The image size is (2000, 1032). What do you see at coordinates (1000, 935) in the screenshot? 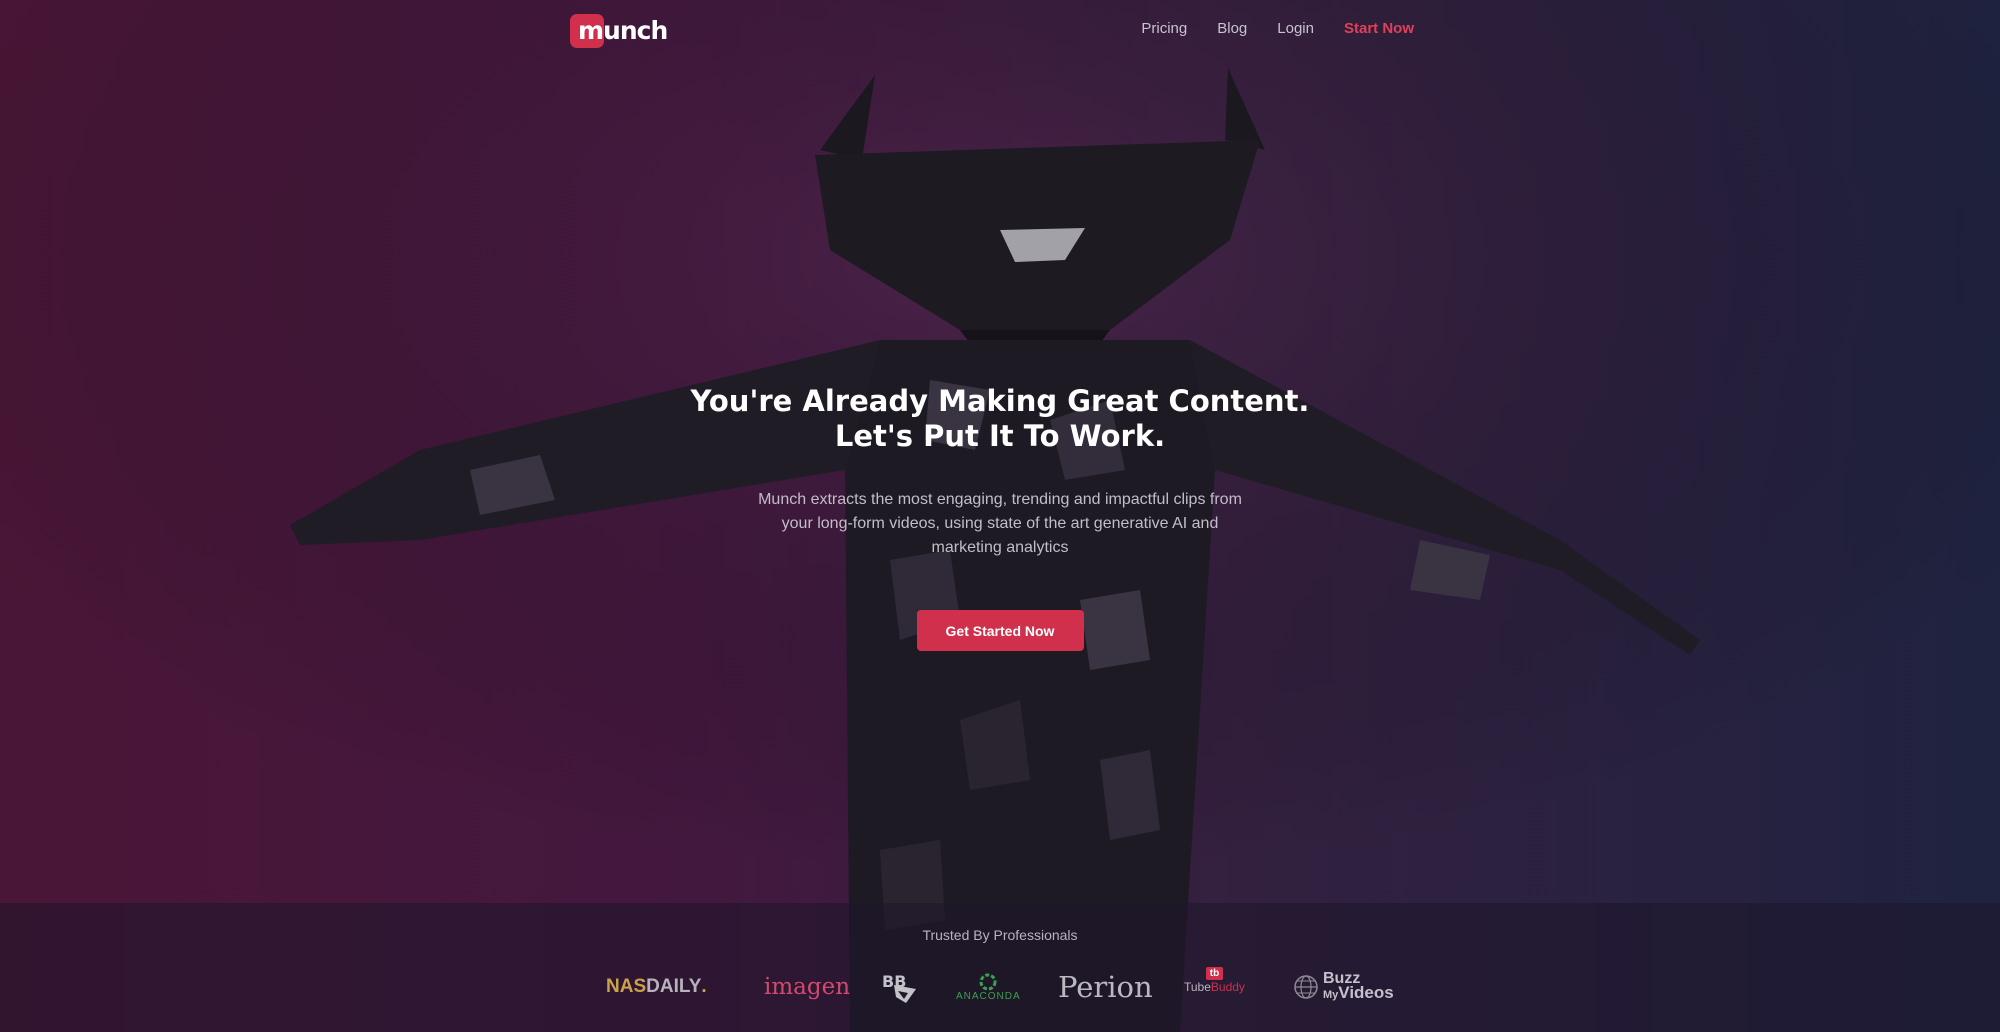
I see `trusted-title: Trusted By Professionals` at bounding box center [1000, 935].